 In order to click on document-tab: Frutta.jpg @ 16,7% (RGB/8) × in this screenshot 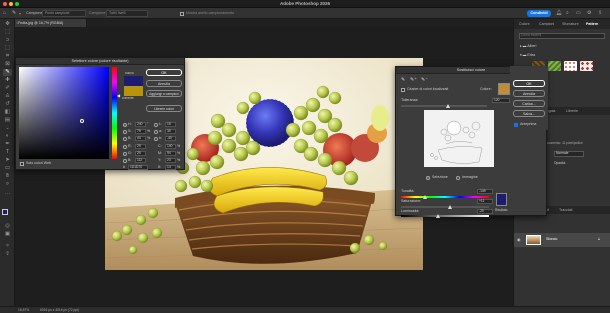, I will do `click(51, 23)`.